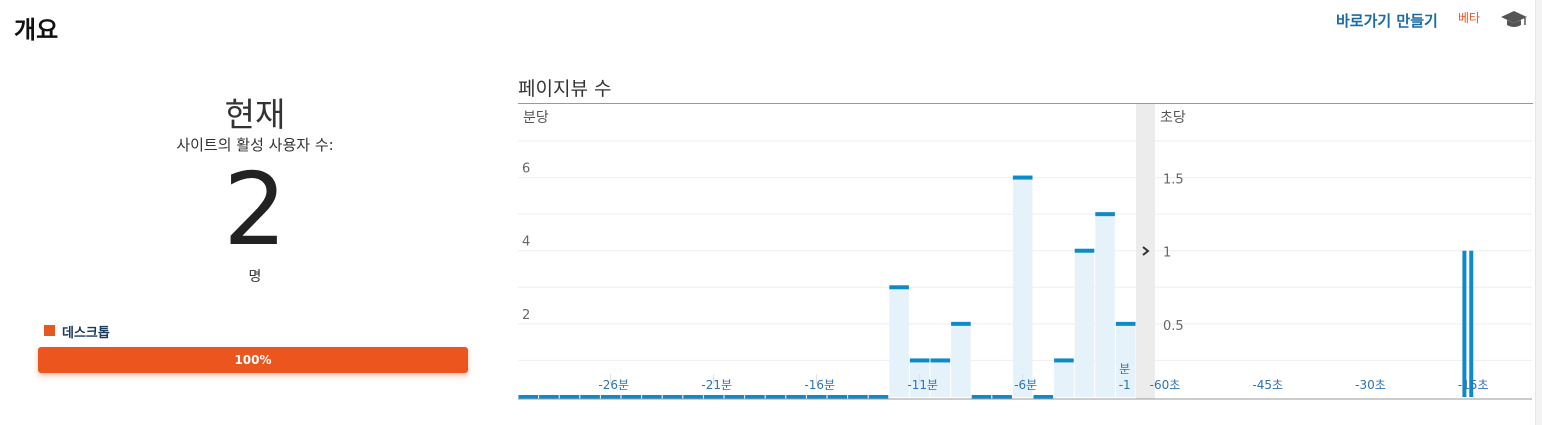 This screenshot has width=1542, height=425. Describe the element at coordinates (86, 333) in the screenshot. I see `desktop-legend-label: 데스크톱` at that location.